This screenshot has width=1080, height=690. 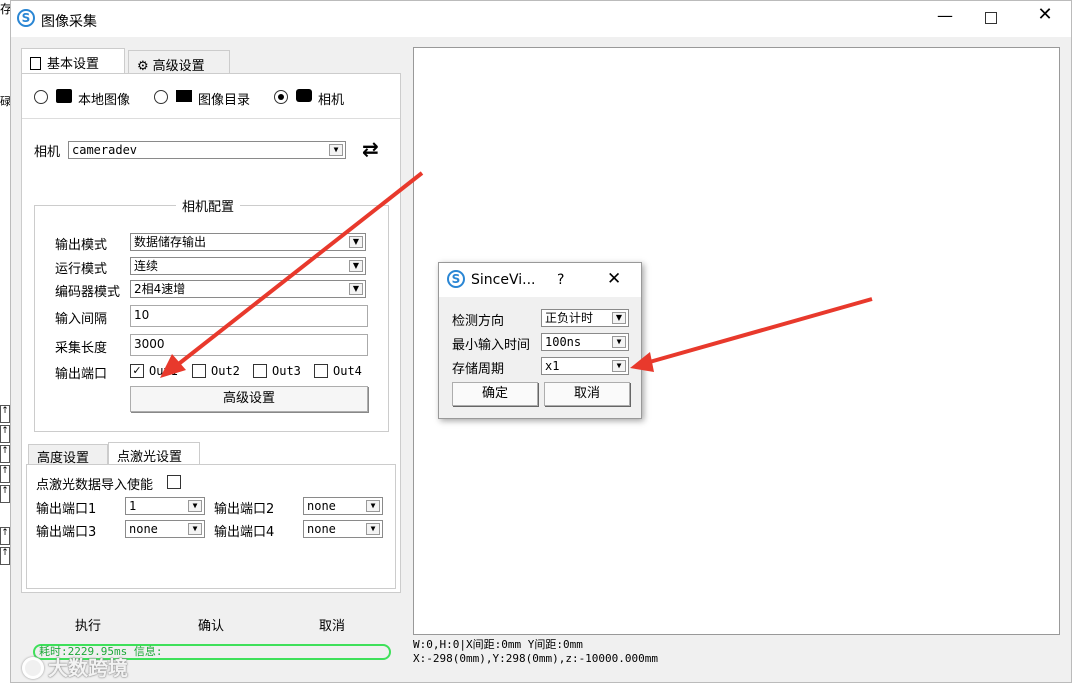 What do you see at coordinates (33, 668) in the screenshot?
I see `watermark-logo-icon` at bounding box center [33, 668].